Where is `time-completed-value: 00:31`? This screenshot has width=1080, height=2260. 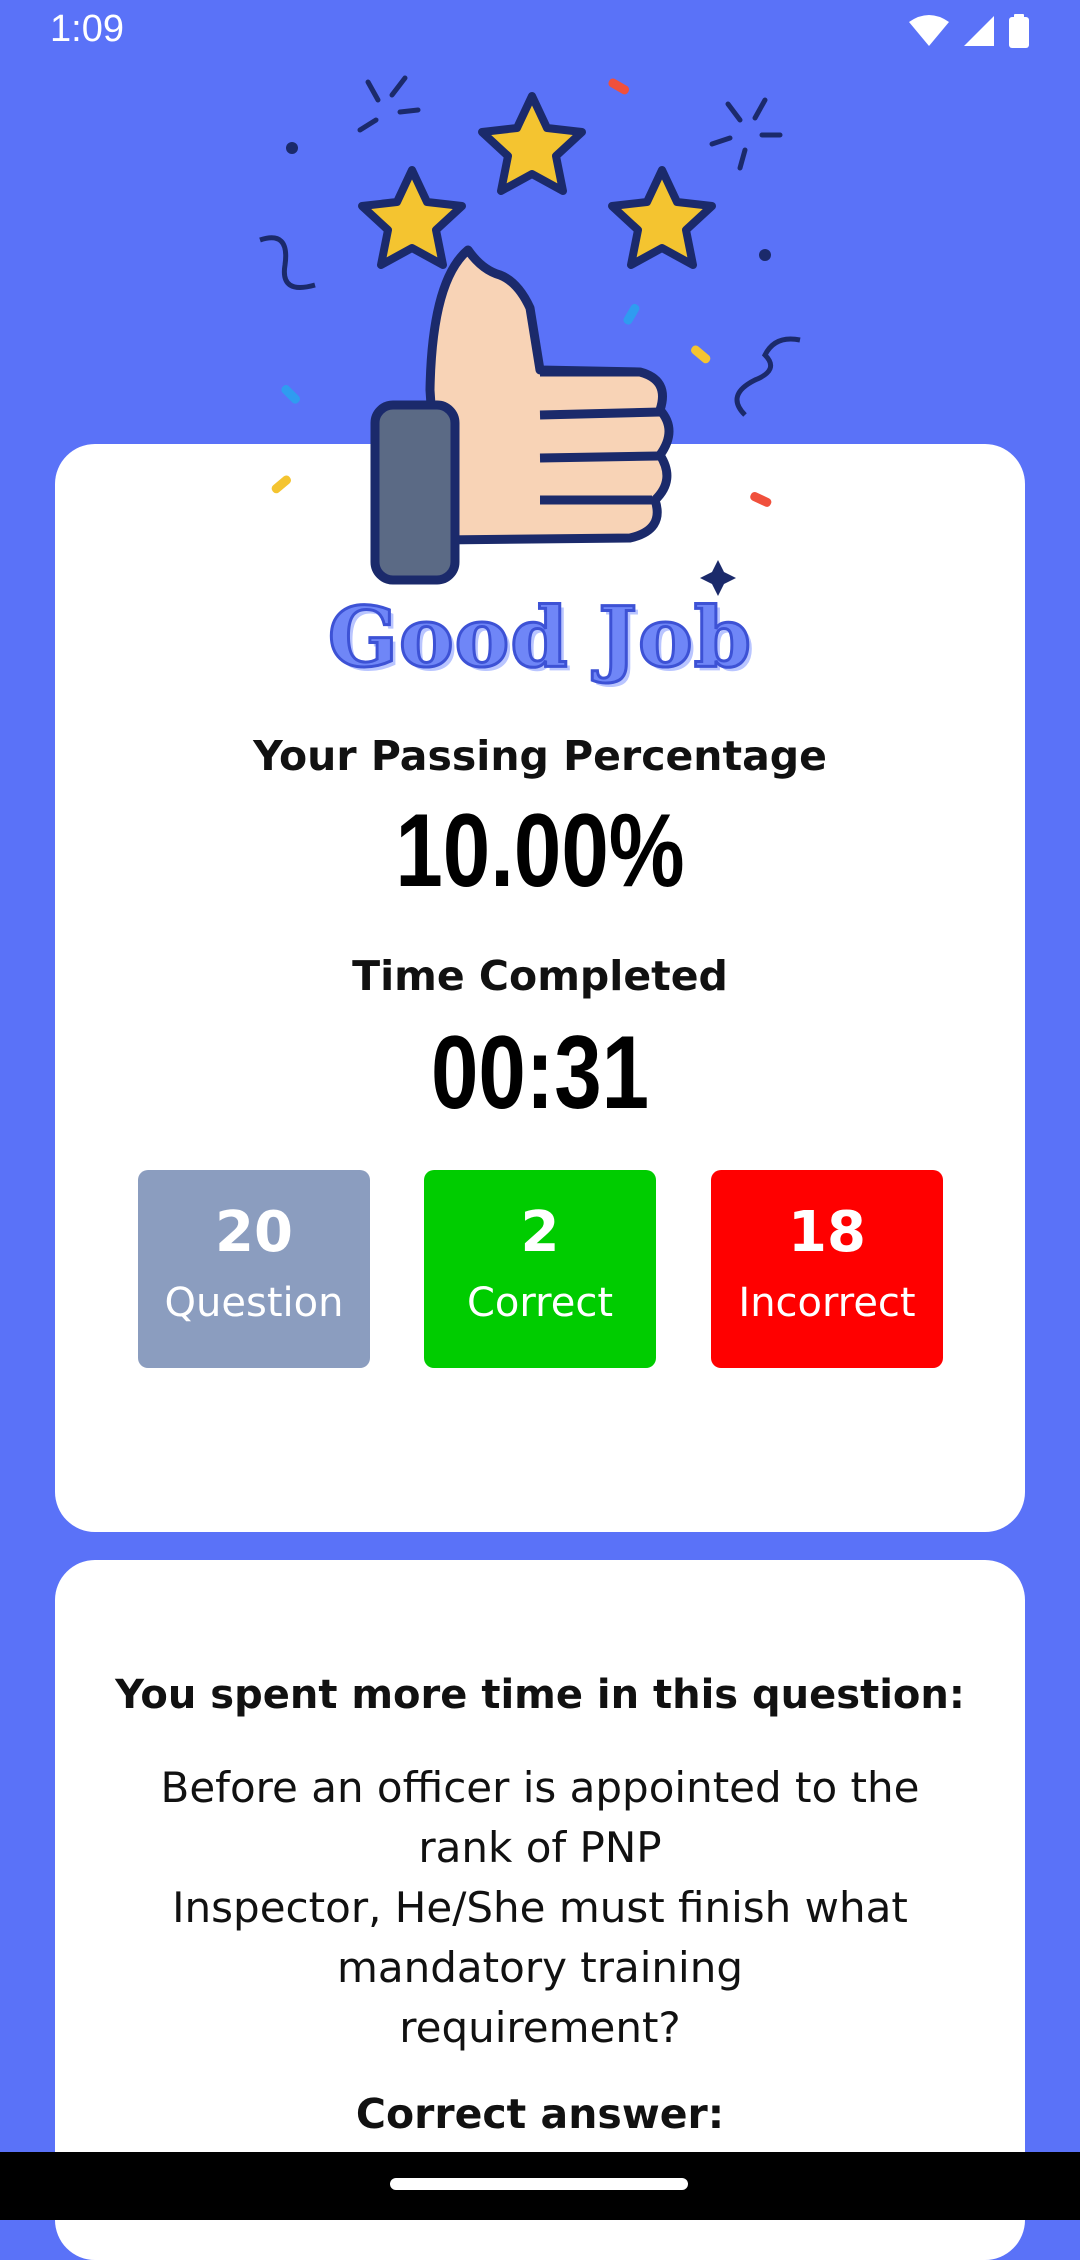 time-completed-value: 00:31 is located at coordinates (540, 1073).